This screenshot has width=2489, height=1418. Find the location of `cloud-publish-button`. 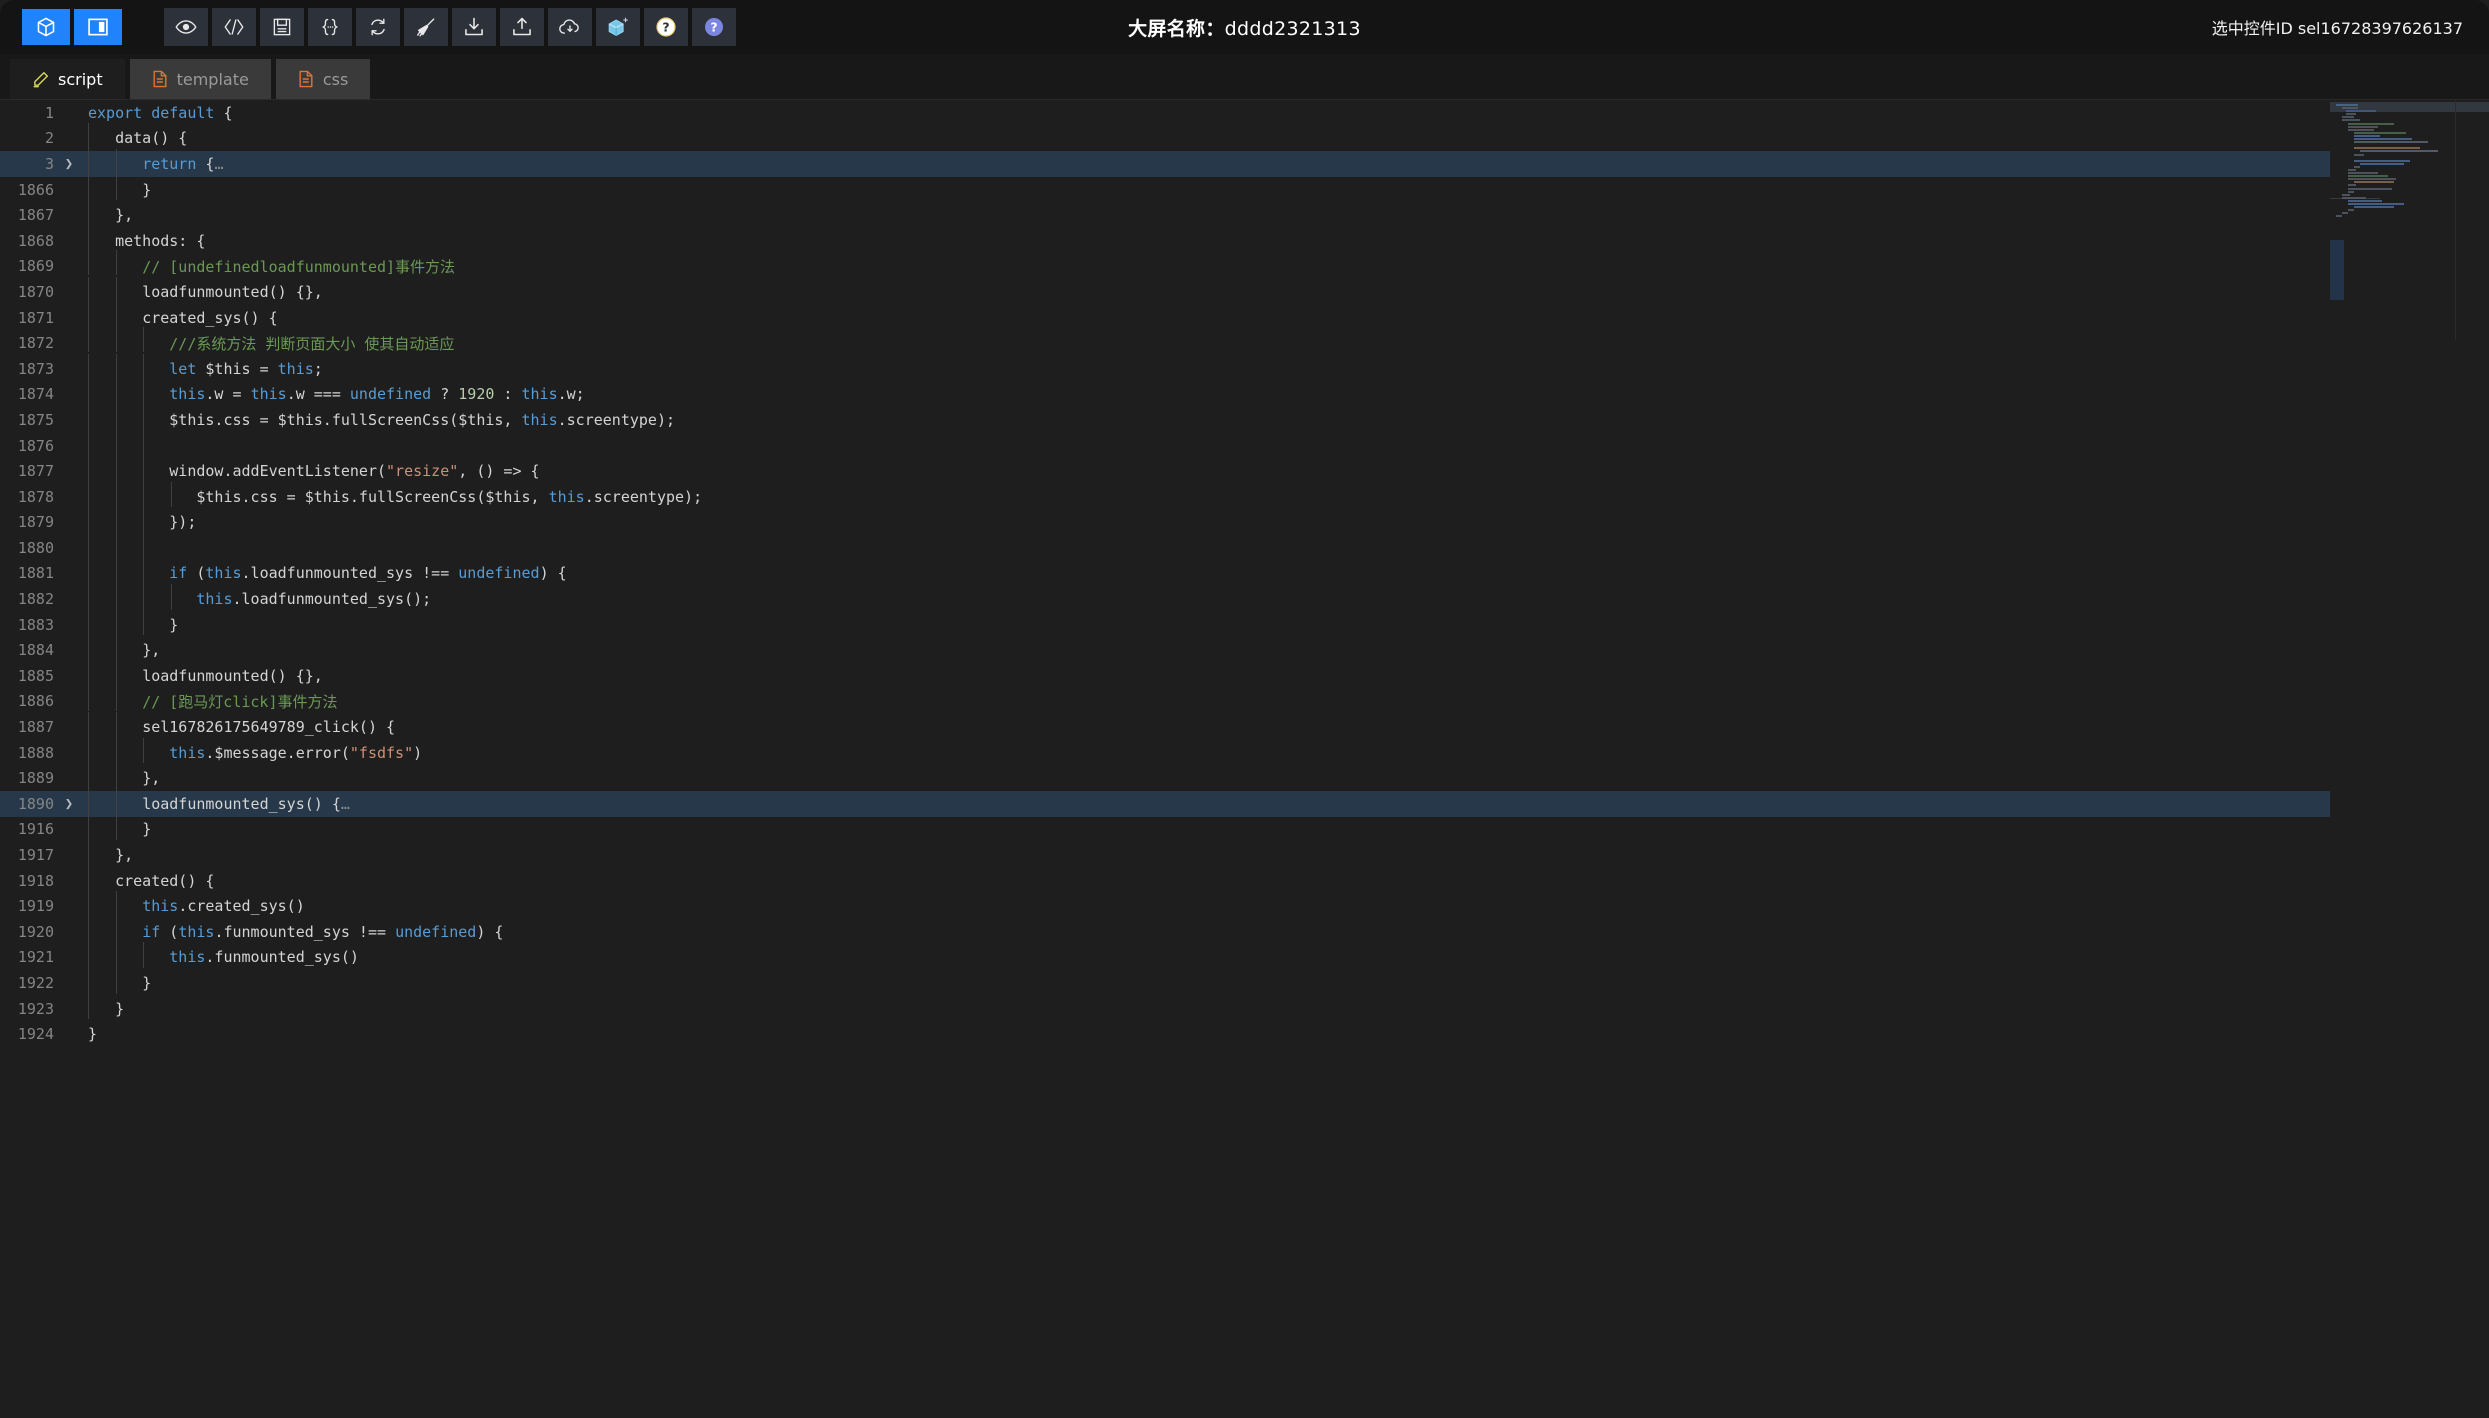

cloud-publish-button is located at coordinates (570, 27).